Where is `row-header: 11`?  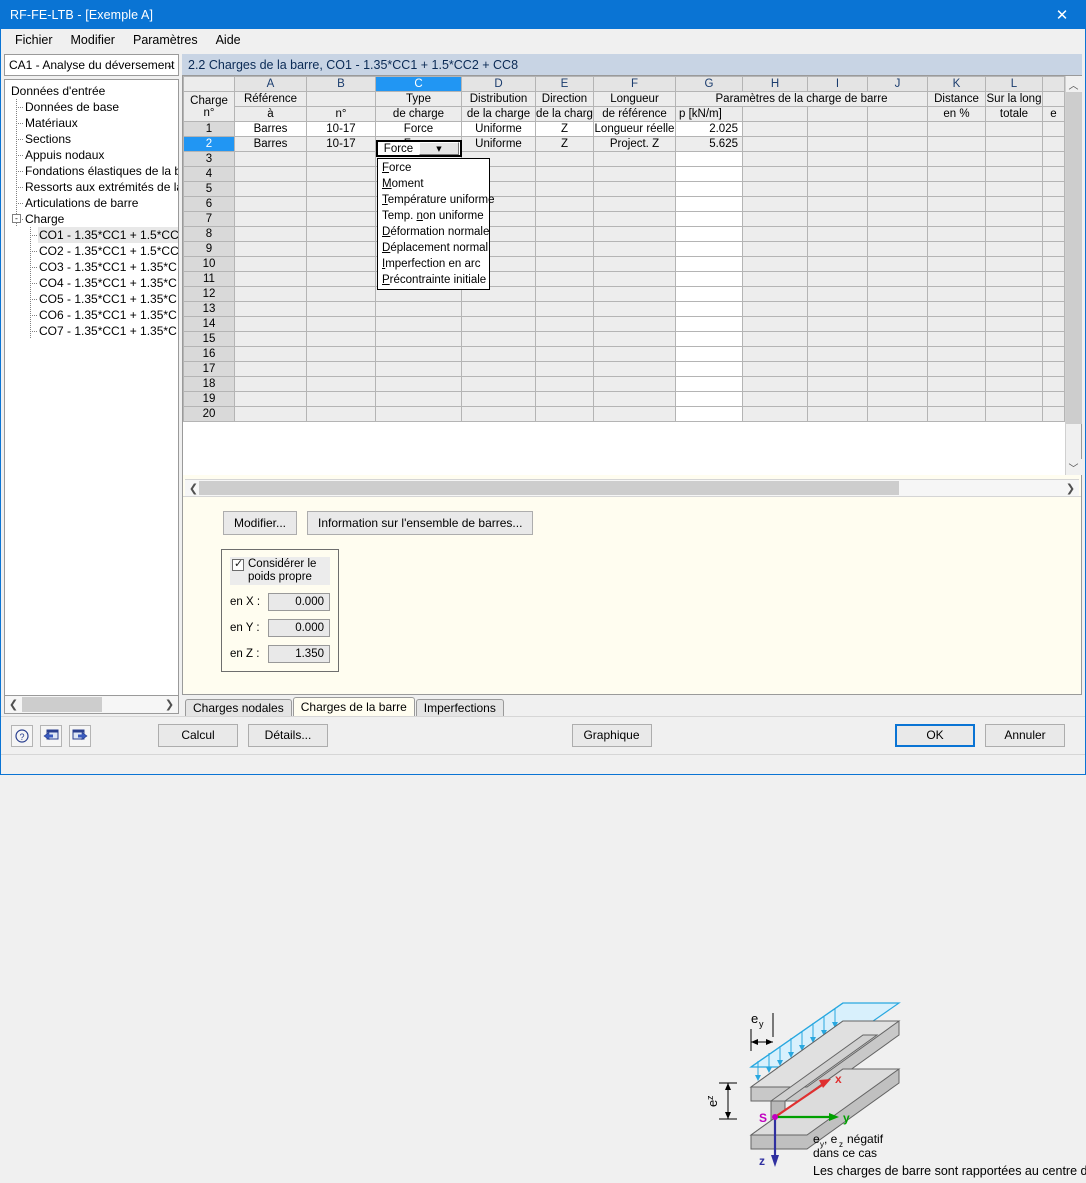
row-header: 11 is located at coordinates (209, 279).